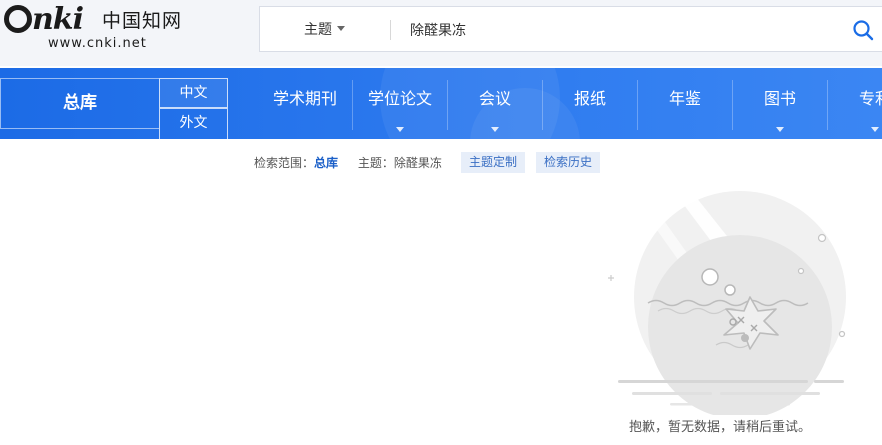 This screenshot has height=445, width=882. What do you see at coordinates (193, 93) in the screenshot?
I see `lang-chinese-tab: 中文` at bounding box center [193, 93].